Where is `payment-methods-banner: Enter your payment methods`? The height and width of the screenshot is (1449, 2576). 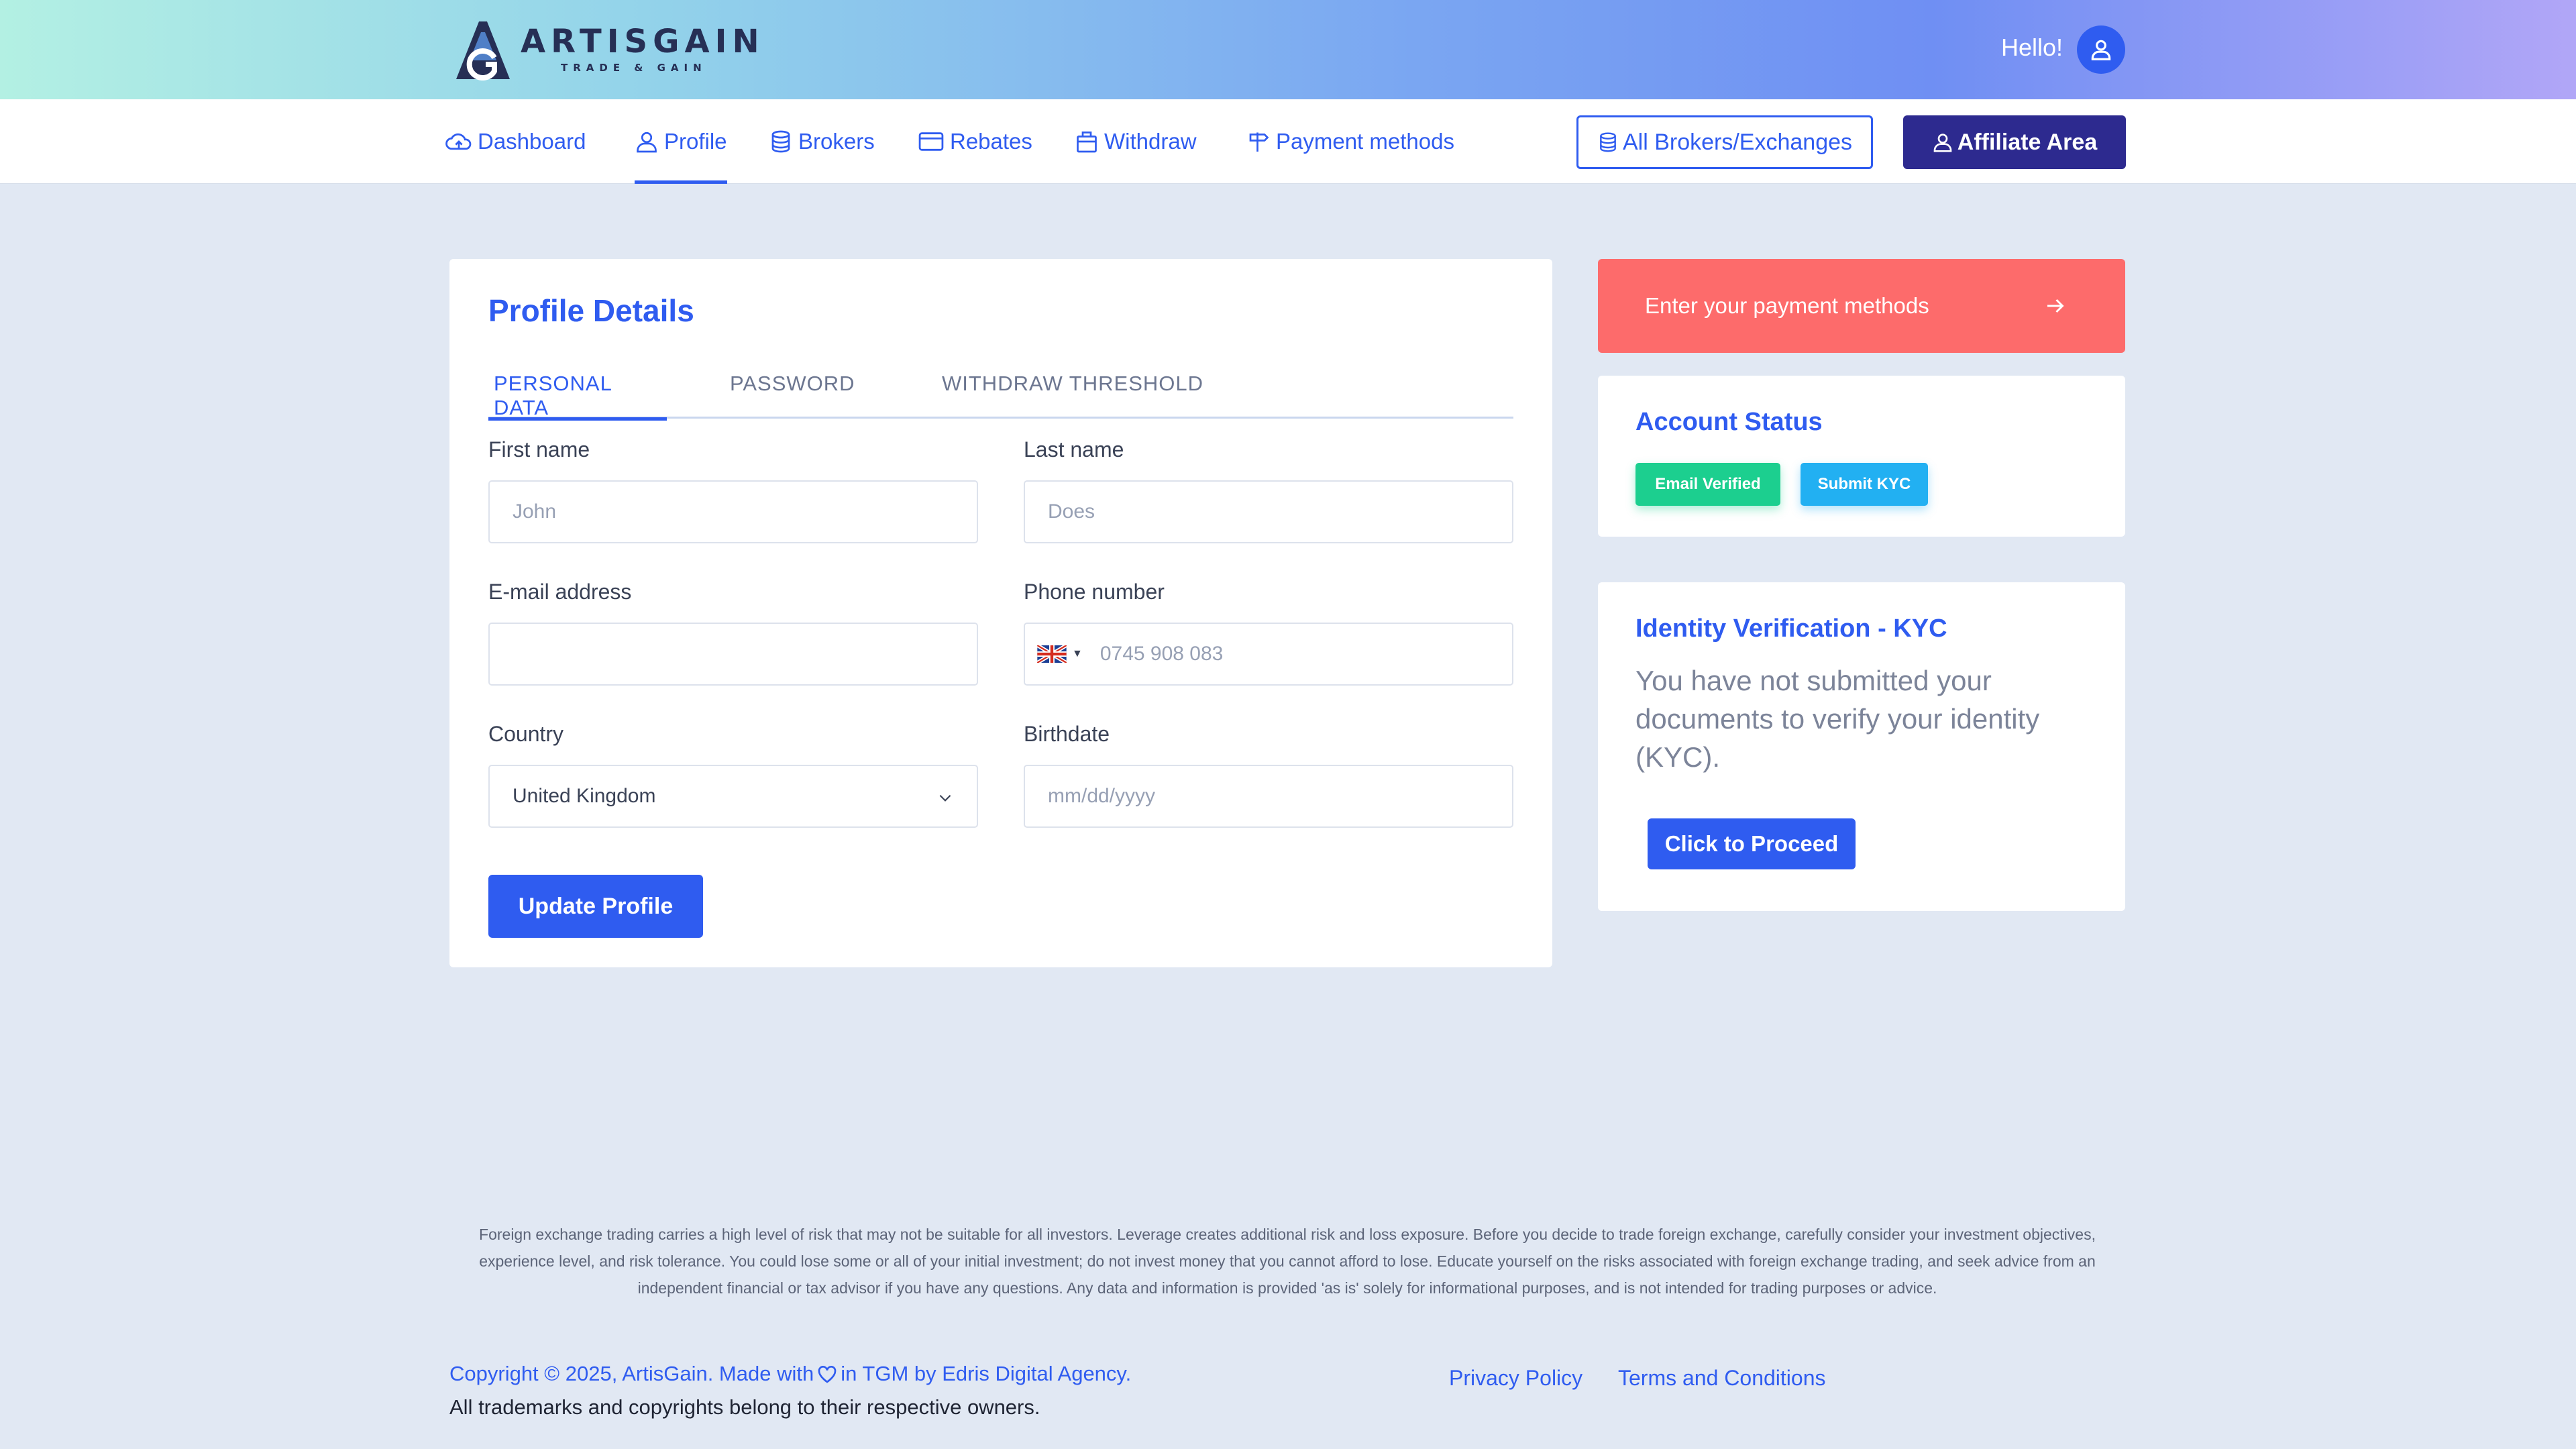 payment-methods-banner: Enter your payment methods is located at coordinates (1861, 306).